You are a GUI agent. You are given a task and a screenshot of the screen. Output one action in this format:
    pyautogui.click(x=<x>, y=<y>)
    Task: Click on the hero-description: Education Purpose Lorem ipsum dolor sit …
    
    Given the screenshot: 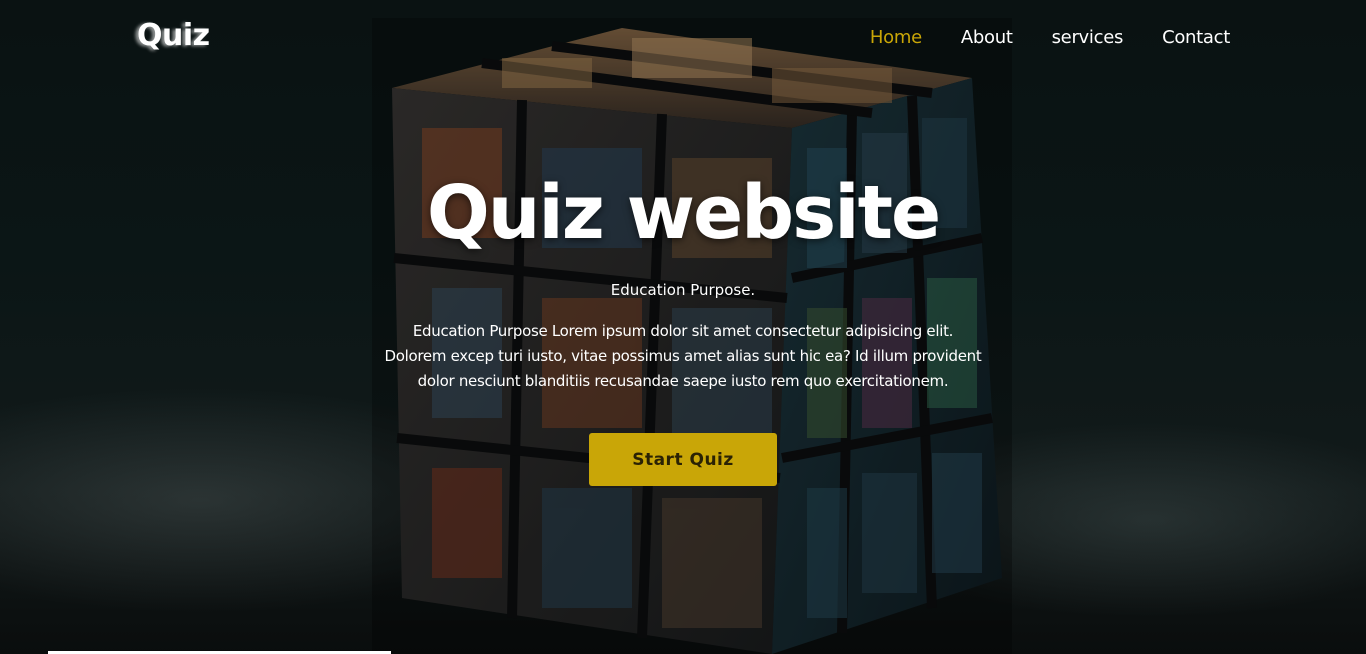 What is the action you would take?
    pyautogui.click(x=683, y=356)
    